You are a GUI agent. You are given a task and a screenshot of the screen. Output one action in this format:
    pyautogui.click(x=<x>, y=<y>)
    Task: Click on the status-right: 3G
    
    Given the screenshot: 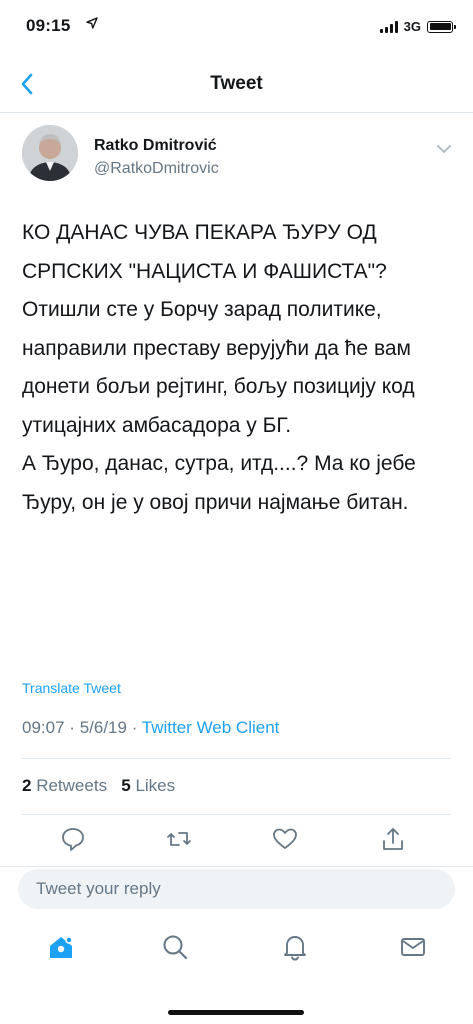 What is the action you would take?
    pyautogui.click(x=417, y=26)
    